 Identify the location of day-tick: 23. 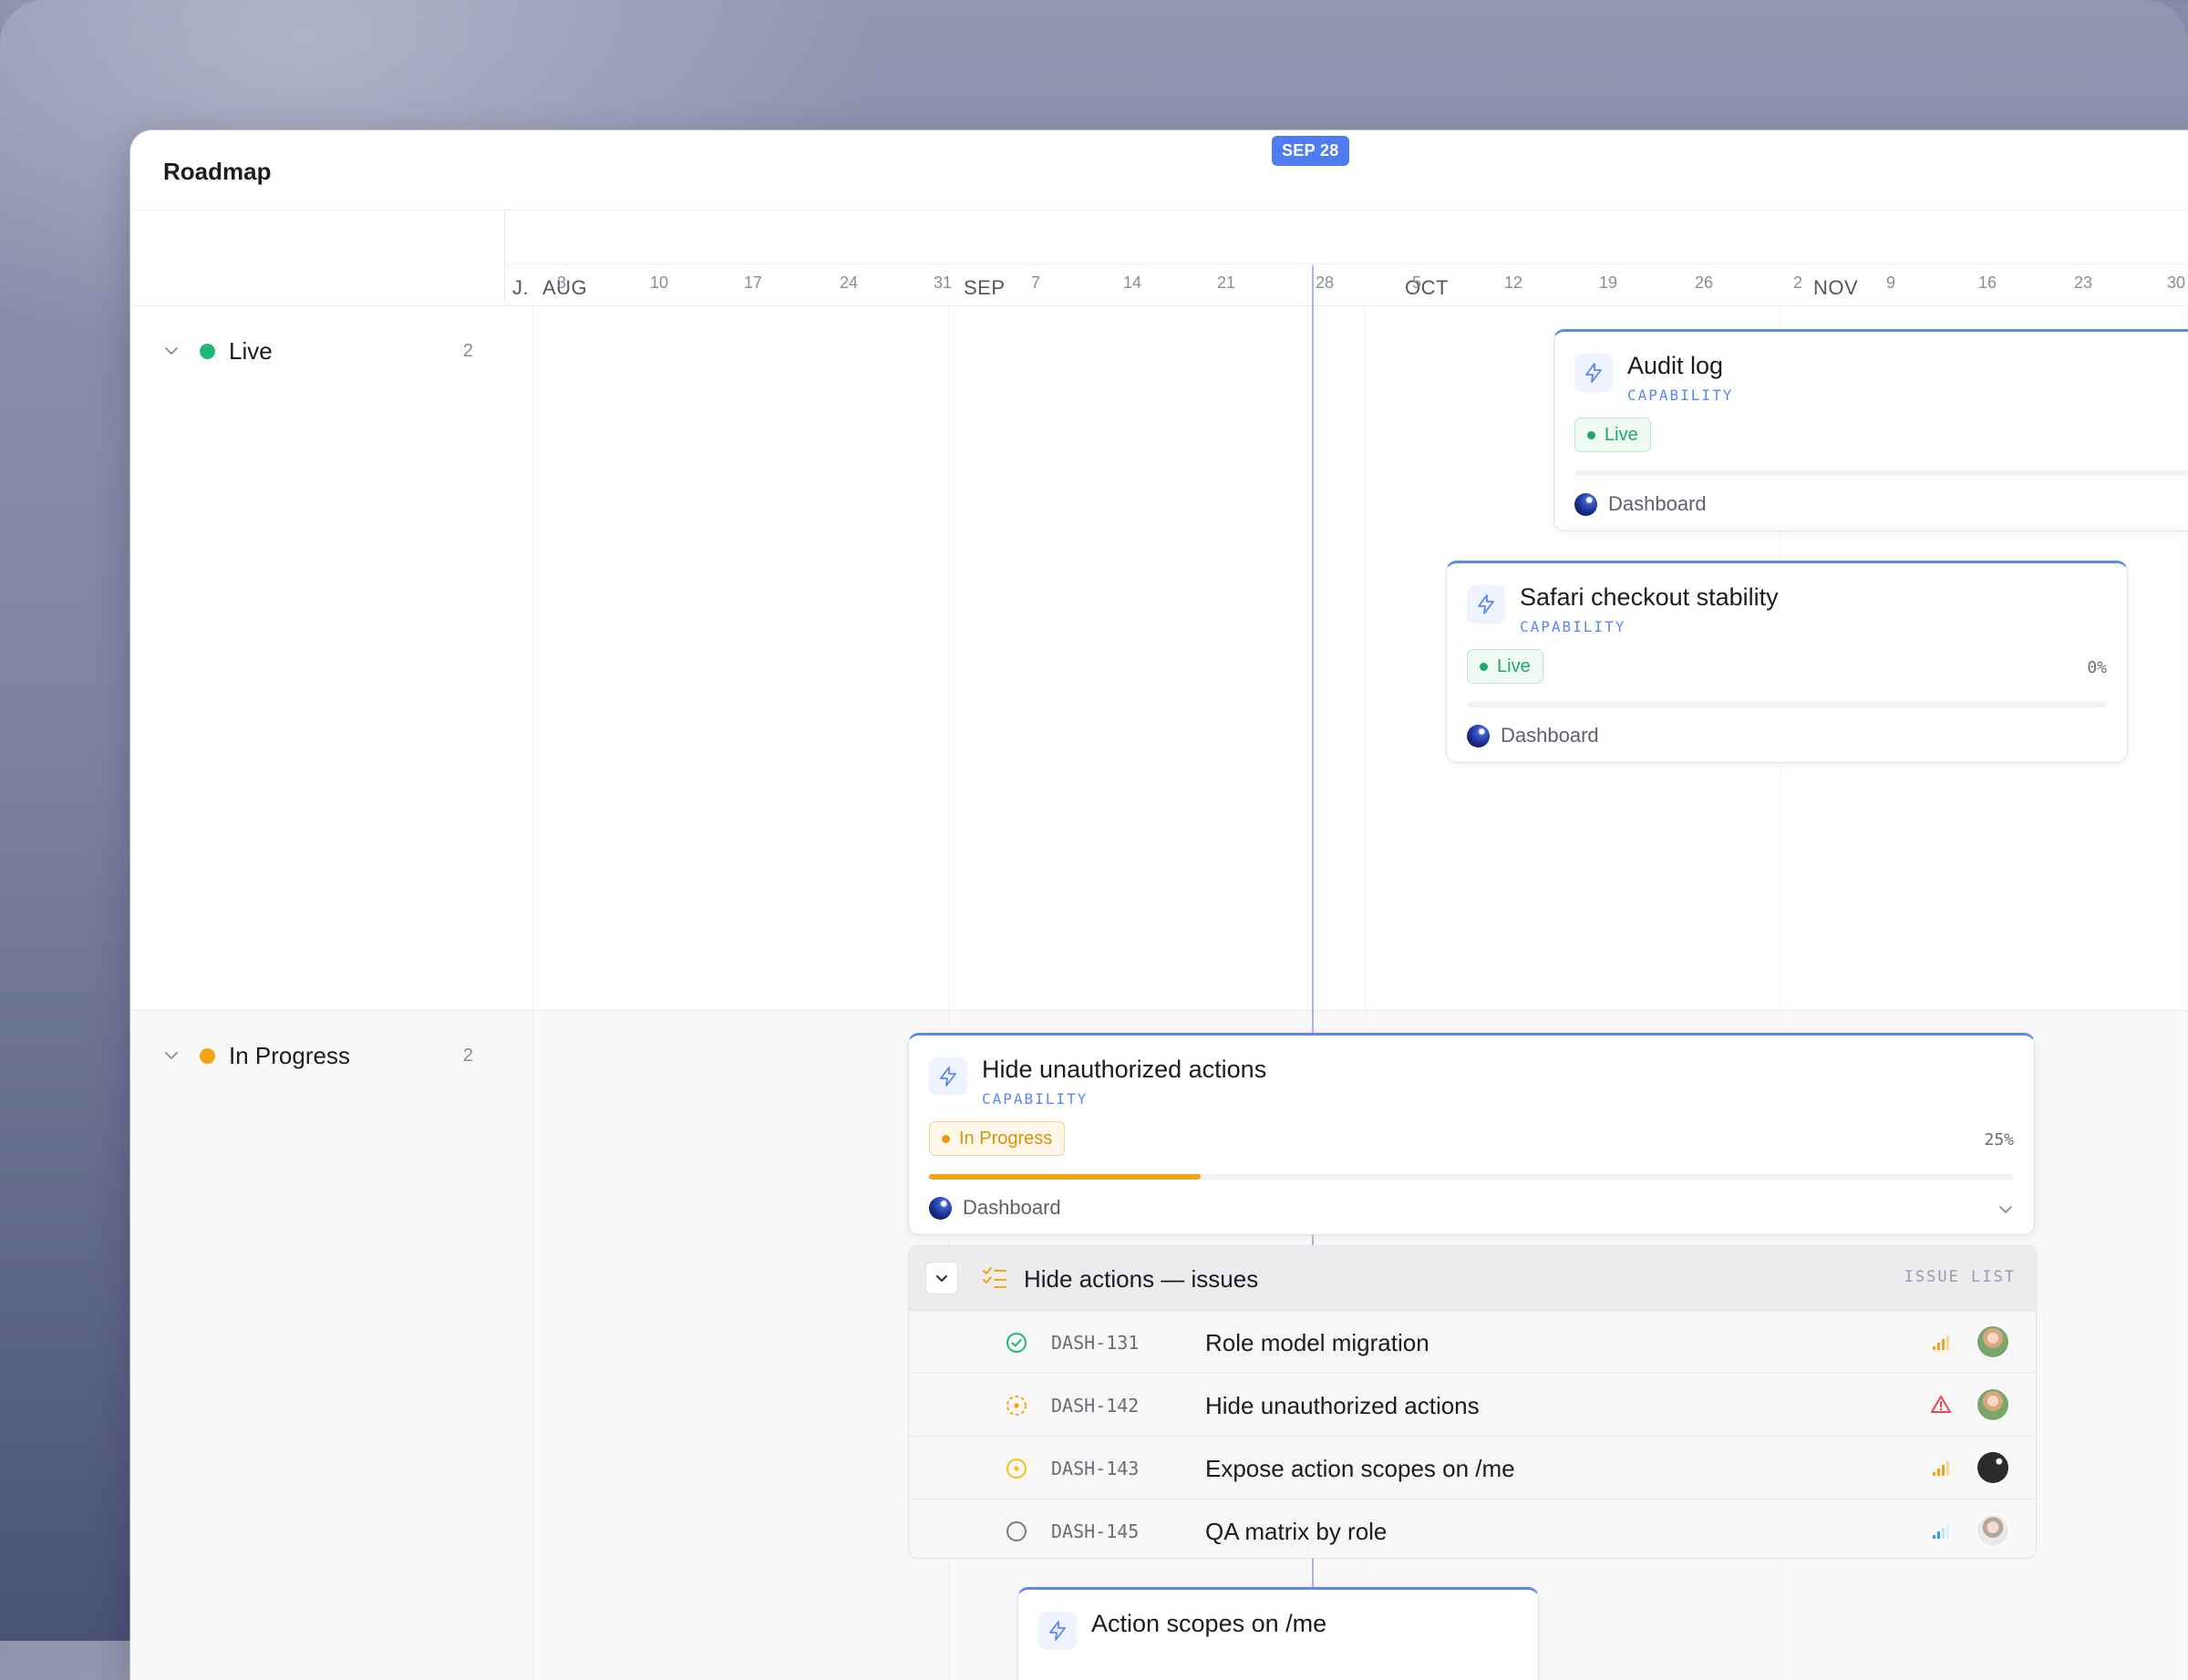
(2083, 282).